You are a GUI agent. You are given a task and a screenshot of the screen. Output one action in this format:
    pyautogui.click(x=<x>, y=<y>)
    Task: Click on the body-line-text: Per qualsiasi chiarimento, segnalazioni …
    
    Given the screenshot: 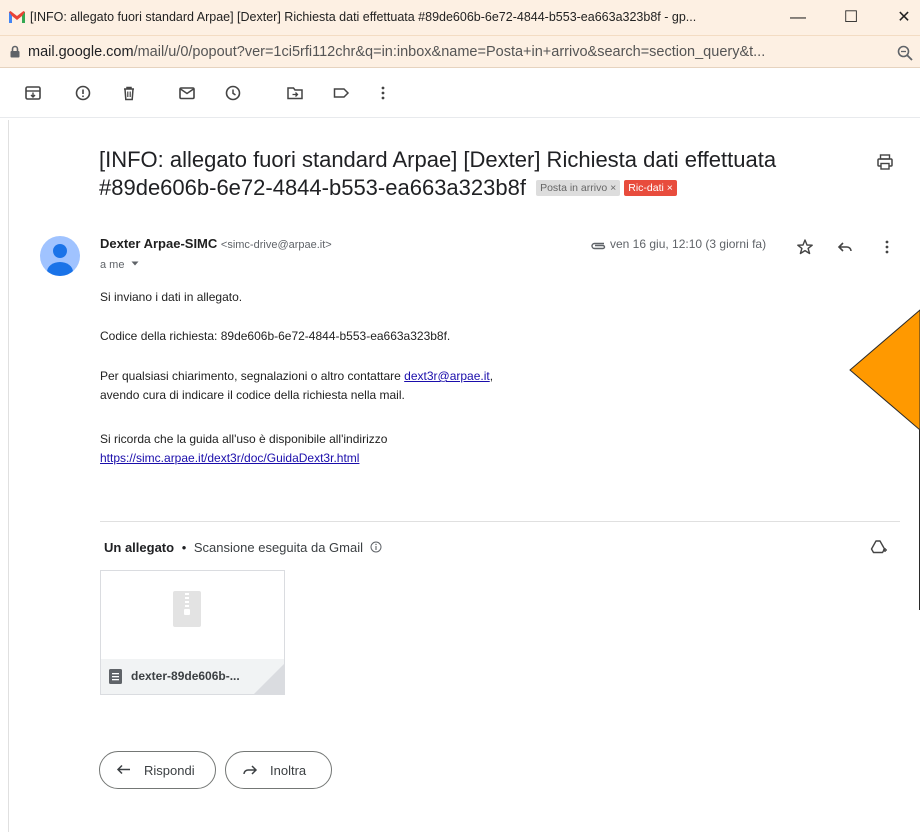 What is the action you would take?
    pyautogui.click(x=252, y=376)
    